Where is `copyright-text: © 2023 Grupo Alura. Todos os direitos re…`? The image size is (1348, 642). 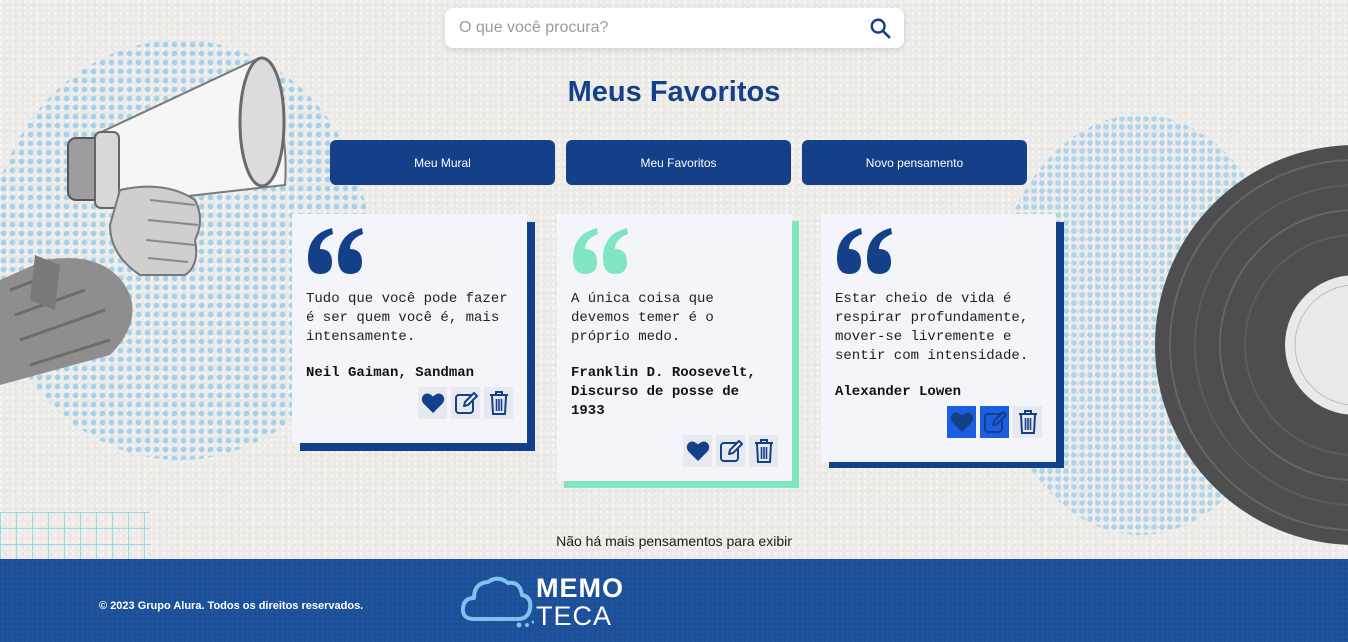
copyright-text: © 2023 Grupo Alura. Todos os direitos re… is located at coordinates (231, 606).